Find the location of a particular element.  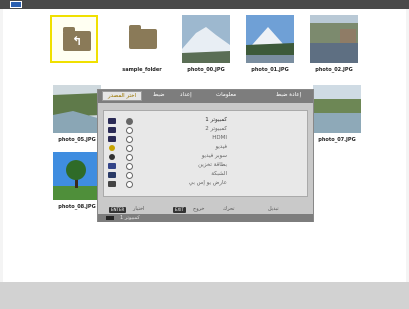

source-label: بطاقة تخزين is located at coordinates (212, 165).